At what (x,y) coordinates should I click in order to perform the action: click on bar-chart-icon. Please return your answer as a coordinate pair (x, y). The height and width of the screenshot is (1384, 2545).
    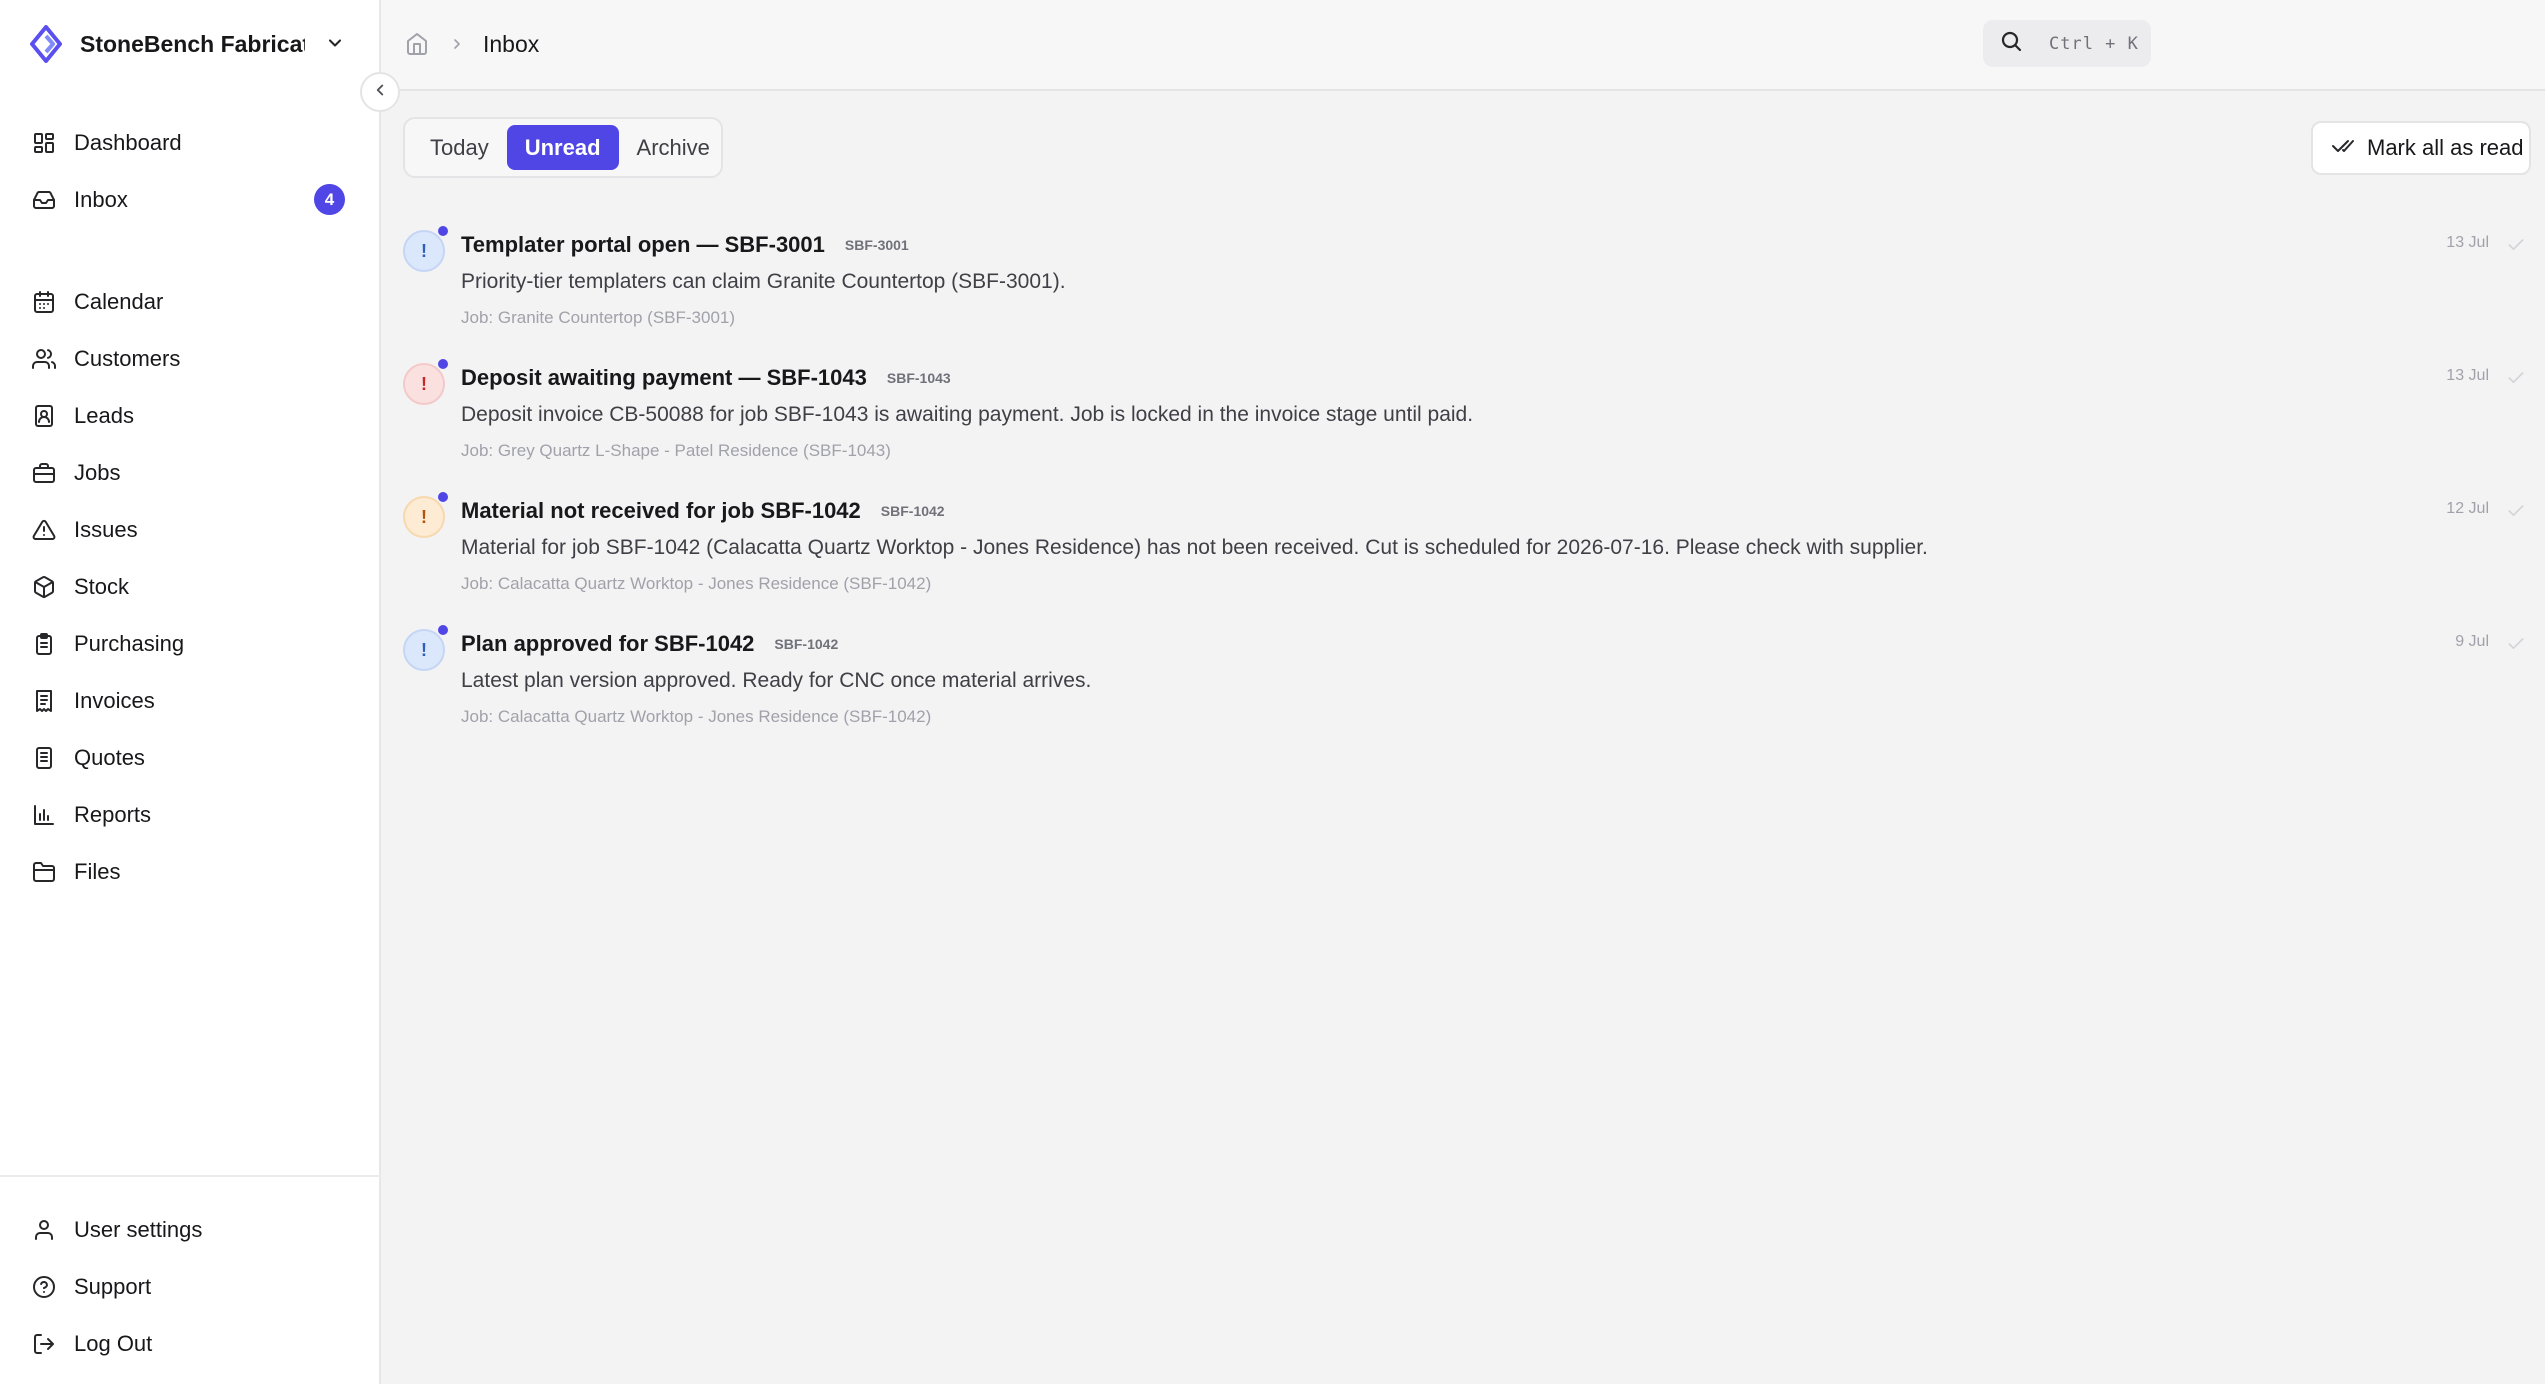
    Looking at the image, I should click on (44, 815).